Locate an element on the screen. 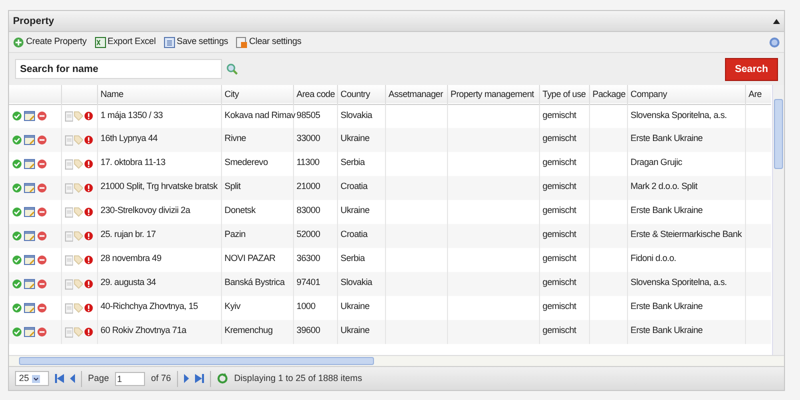 This screenshot has width=800, height=400. column-header: Name is located at coordinates (112, 93).